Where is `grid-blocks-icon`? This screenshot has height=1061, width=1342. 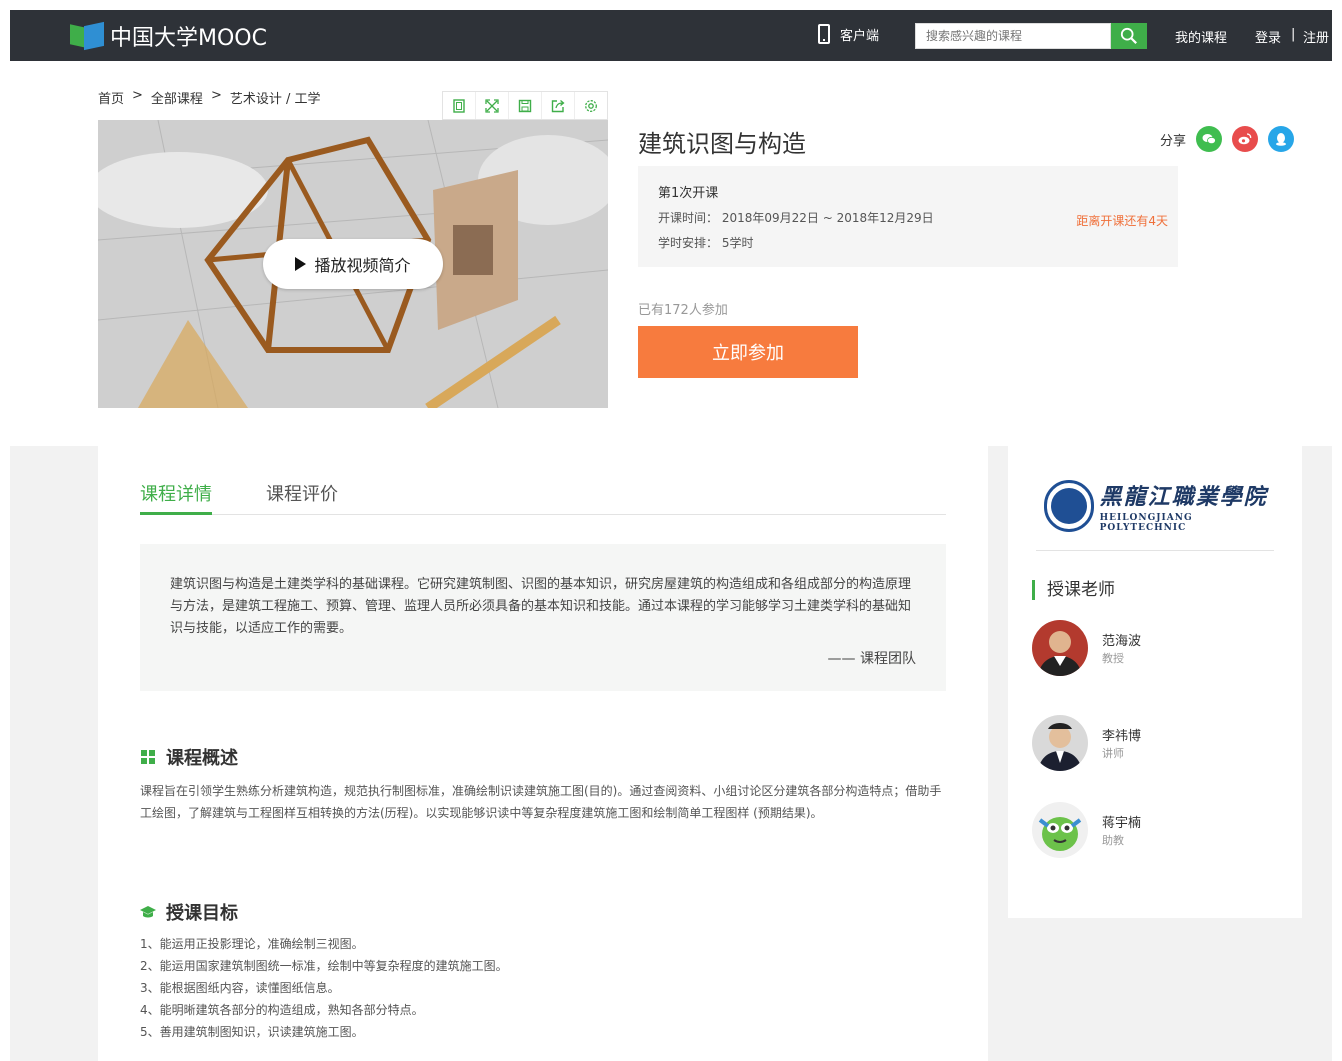 grid-blocks-icon is located at coordinates (148, 757).